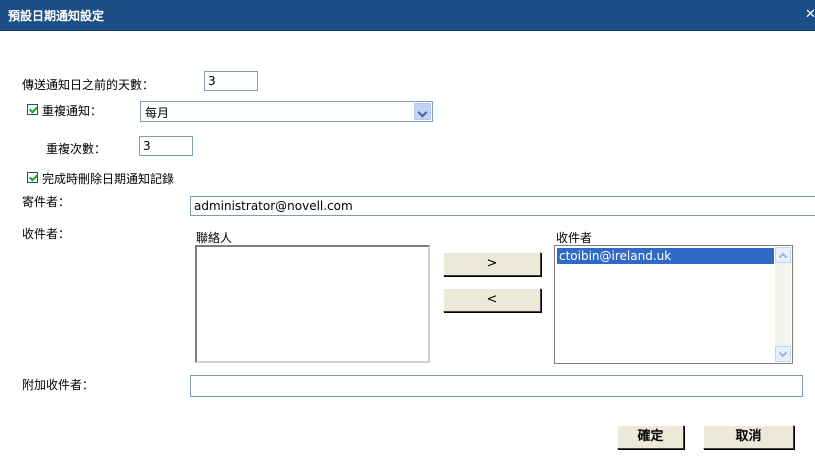 The height and width of the screenshot is (472, 815). What do you see at coordinates (166, 146) in the screenshot?
I see `repeat-count-input: 3` at bounding box center [166, 146].